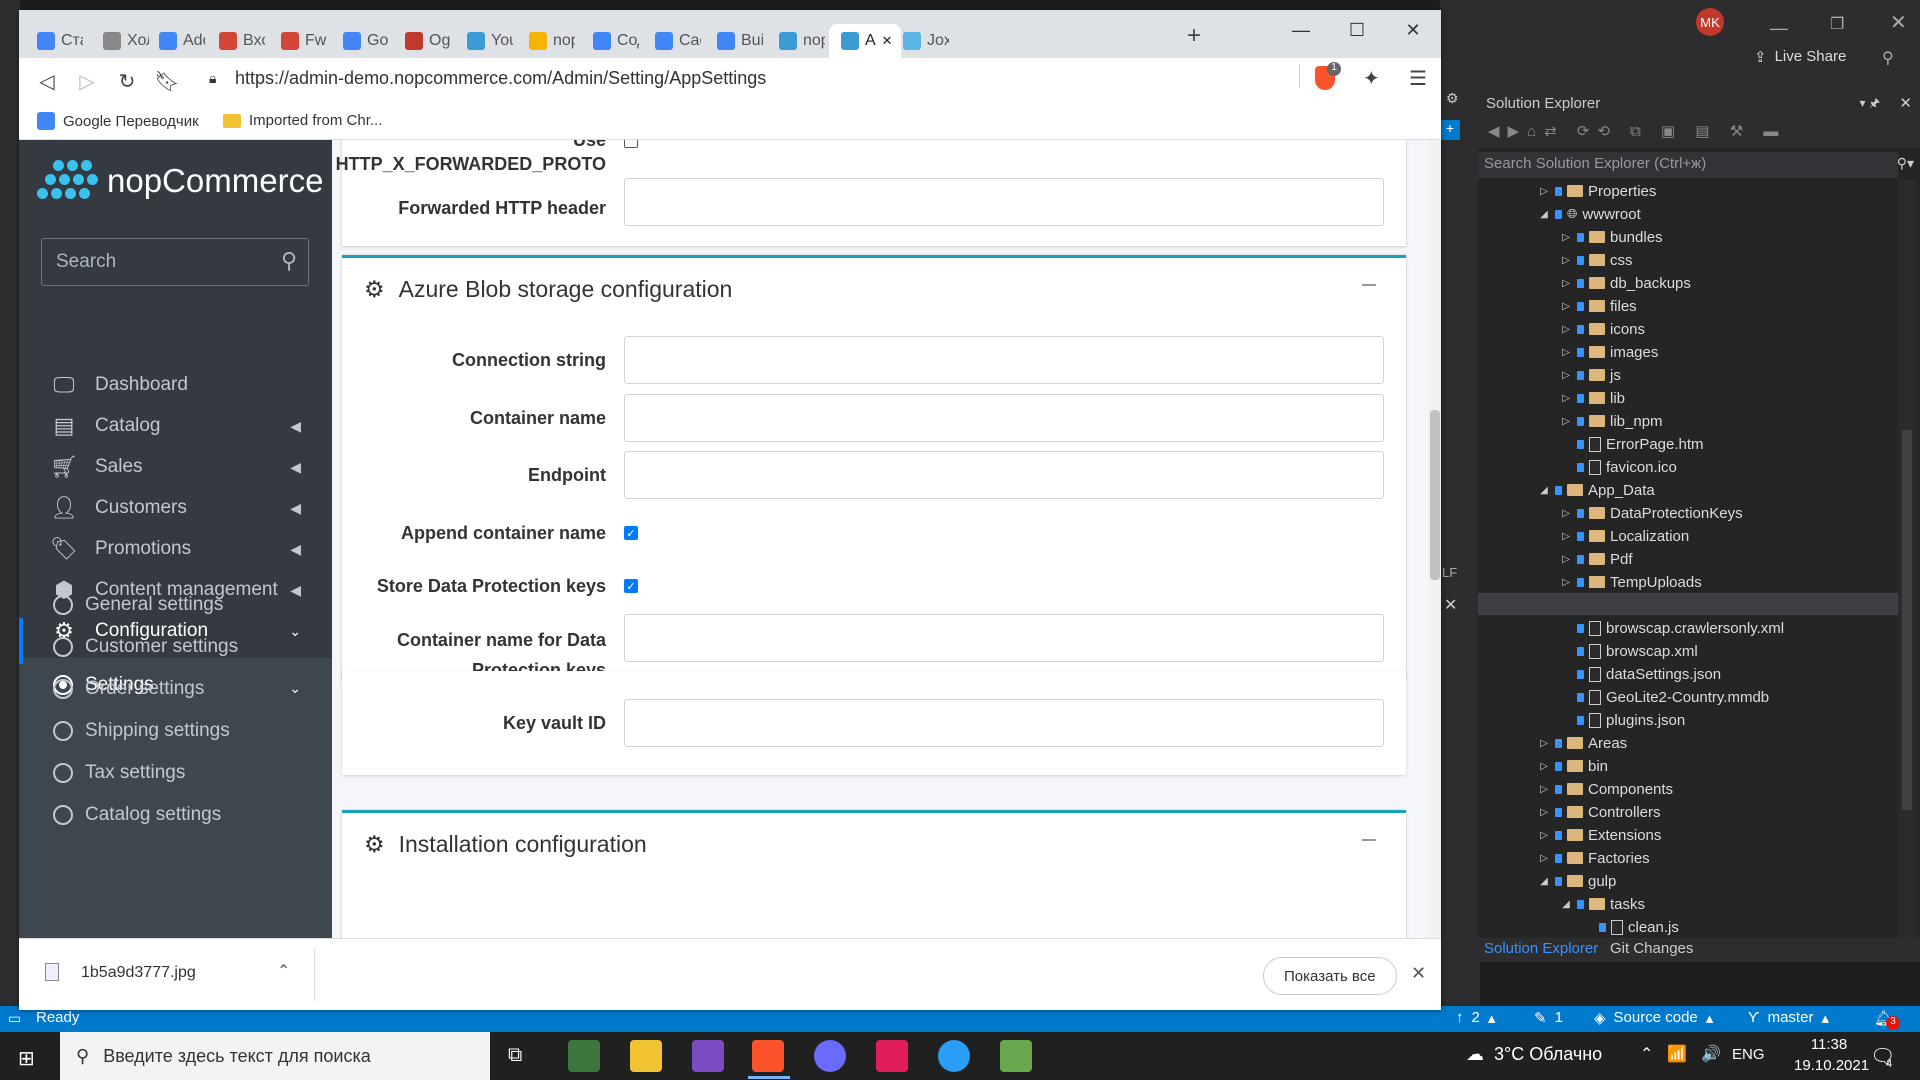  What do you see at coordinates (176, 41) in the screenshot?
I see `browser-tab: Addi` at bounding box center [176, 41].